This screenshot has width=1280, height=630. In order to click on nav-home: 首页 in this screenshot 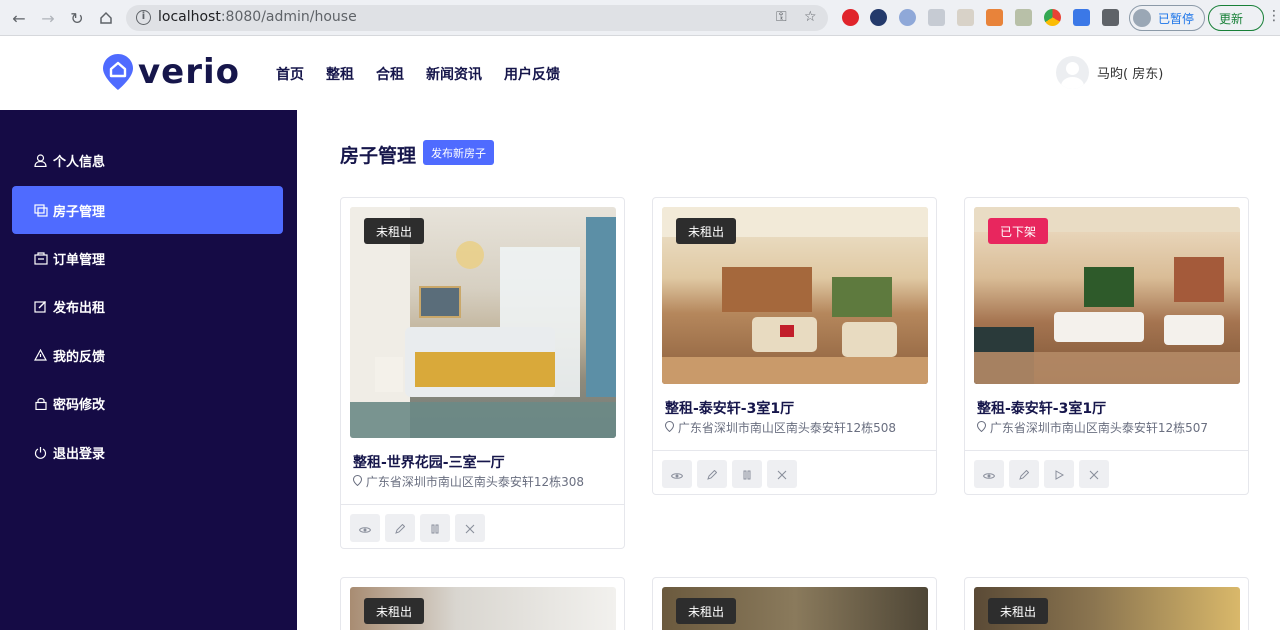, I will do `click(290, 74)`.